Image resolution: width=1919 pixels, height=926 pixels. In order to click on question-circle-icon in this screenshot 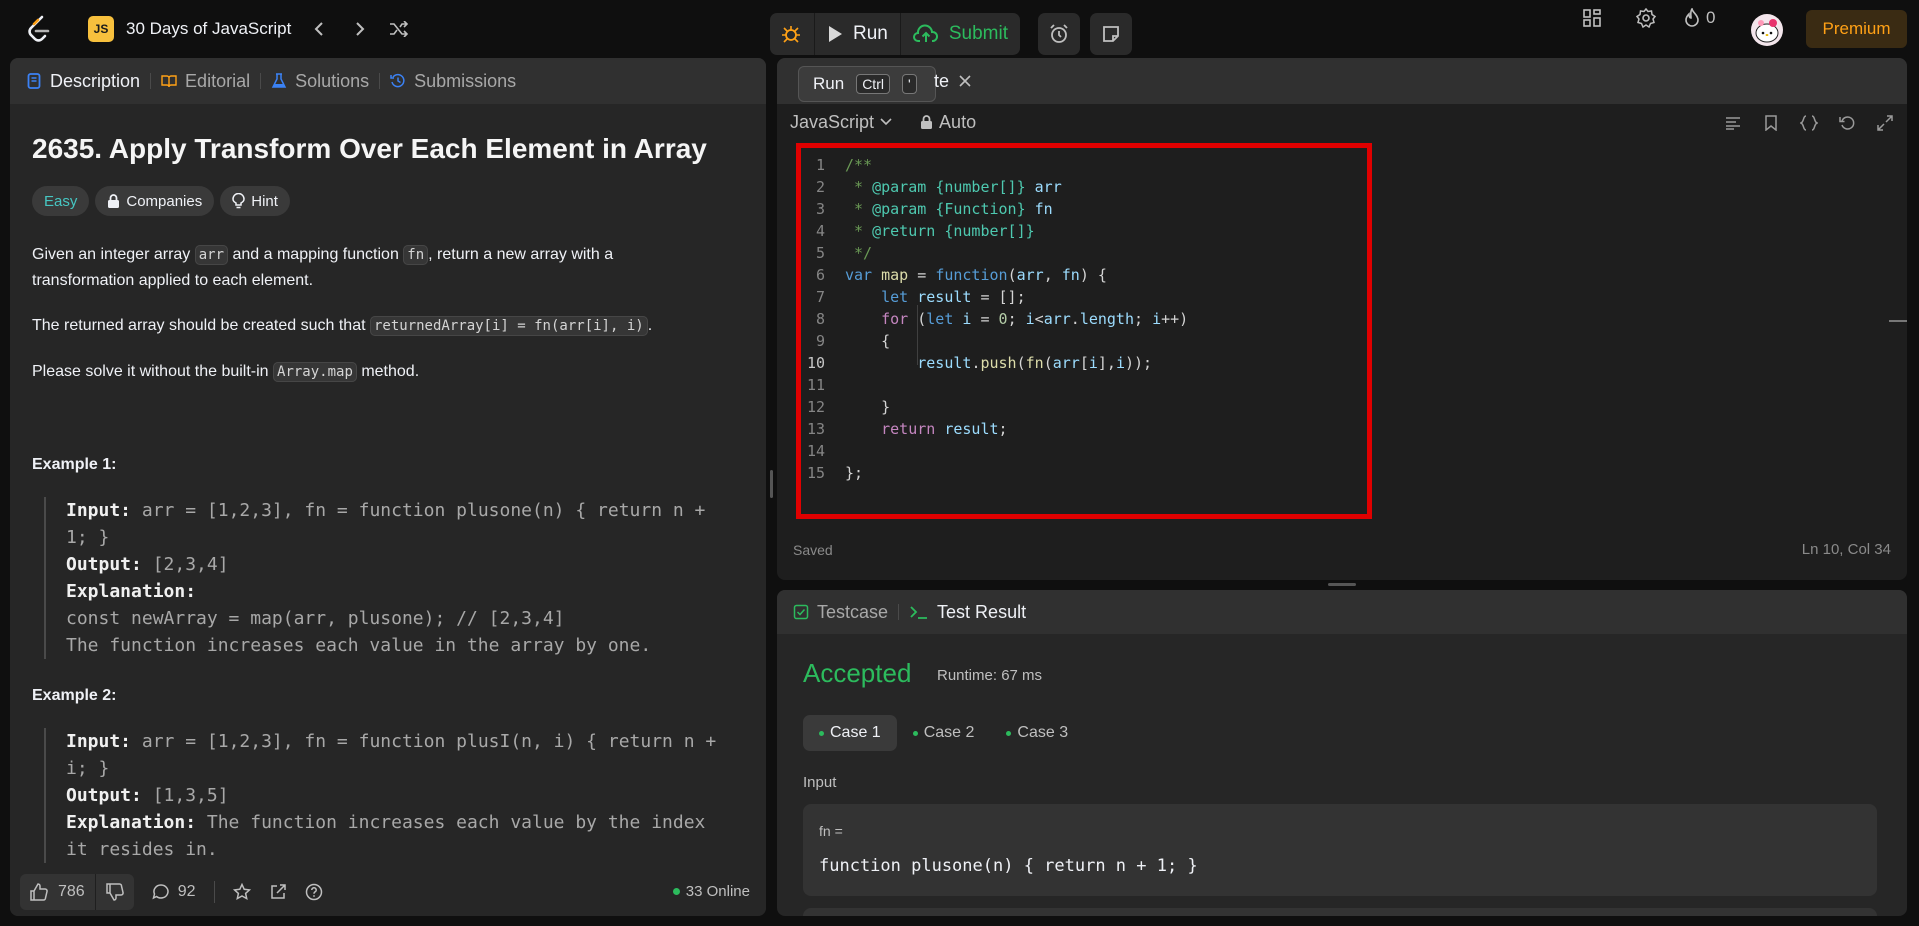, I will do `click(313, 892)`.